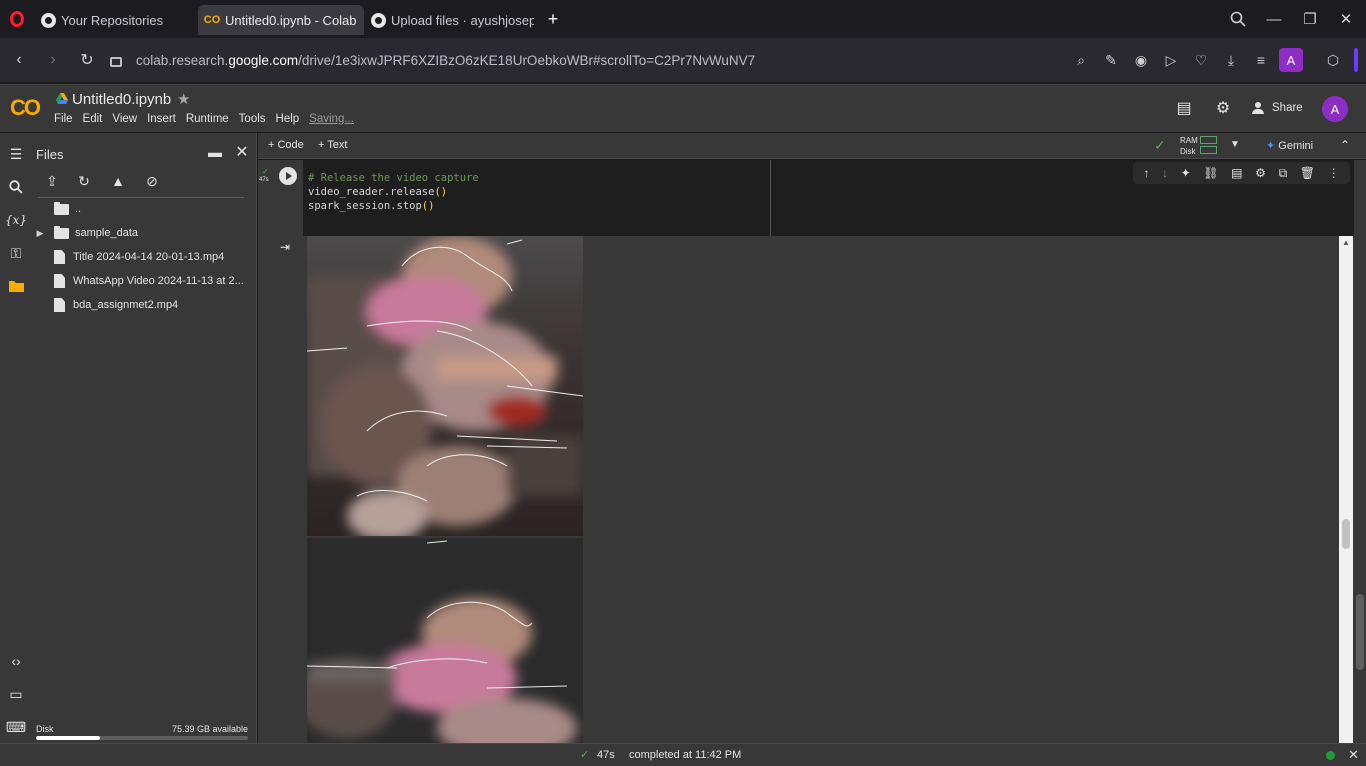 This screenshot has height=766, width=1366. I want to click on resource-monitor: RAM Disk, so click(1189, 146).